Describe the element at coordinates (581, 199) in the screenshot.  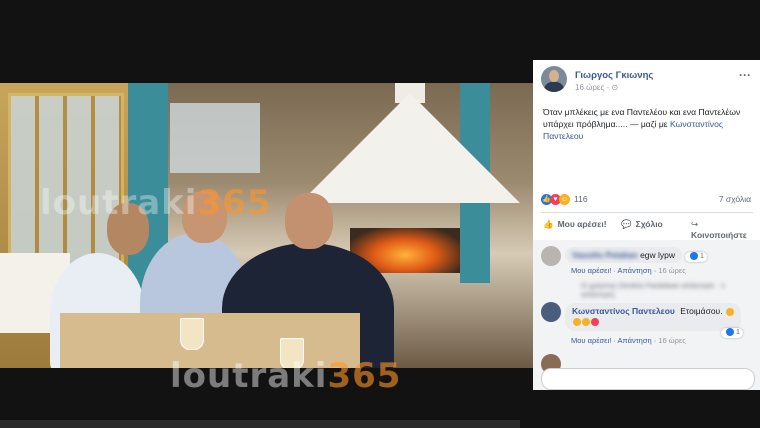
I see `reaction-count: 116` at that location.